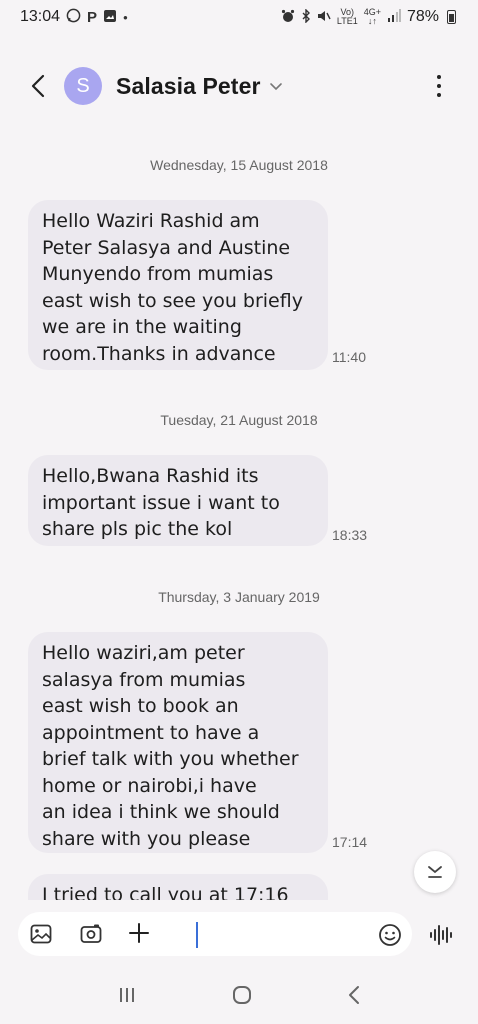 This screenshot has height=1024, width=478. Describe the element at coordinates (146, 838) in the screenshot. I see `message-line: share with you please` at that location.